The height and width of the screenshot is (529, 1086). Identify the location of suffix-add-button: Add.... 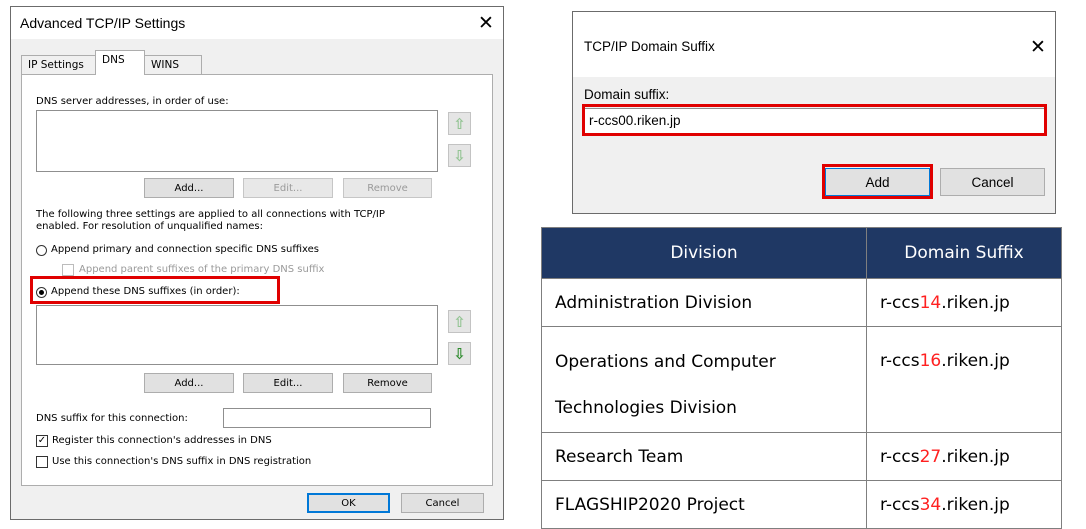
(189, 383).